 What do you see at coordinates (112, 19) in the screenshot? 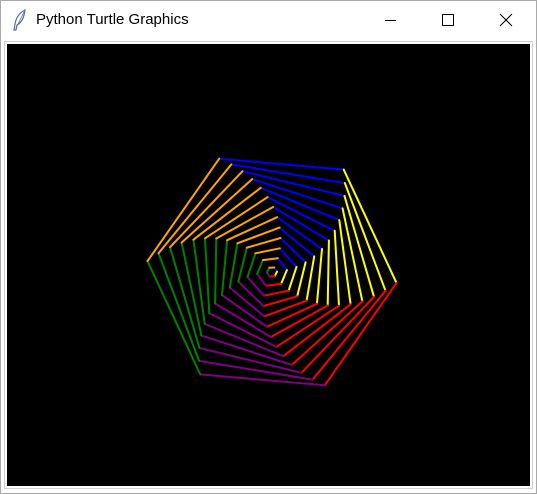
I see `window-title: Python Turtle Graphics` at bounding box center [112, 19].